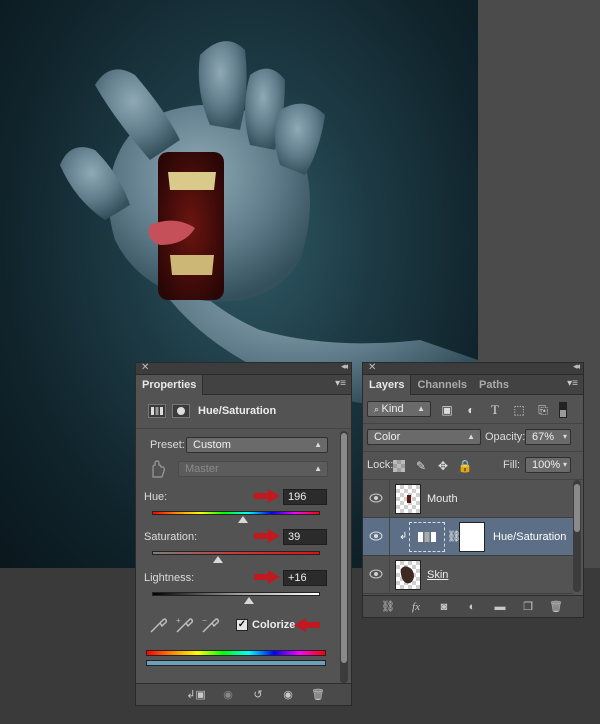 Image resolution: width=600 pixels, height=724 pixels. I want to click on channel-value: Master, so click(202, 469).